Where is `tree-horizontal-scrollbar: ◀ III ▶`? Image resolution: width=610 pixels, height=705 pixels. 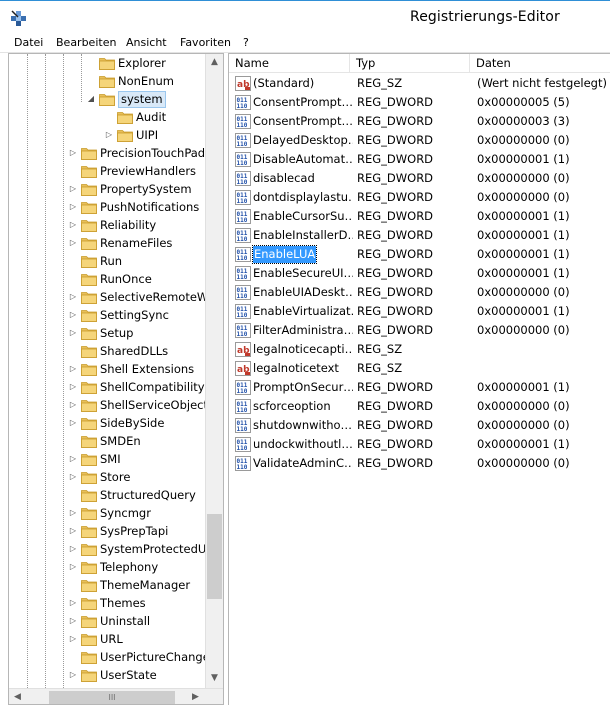
tree-horizontal-scrollbar: ◀ III ▶ is located at coordinates (116, 696).